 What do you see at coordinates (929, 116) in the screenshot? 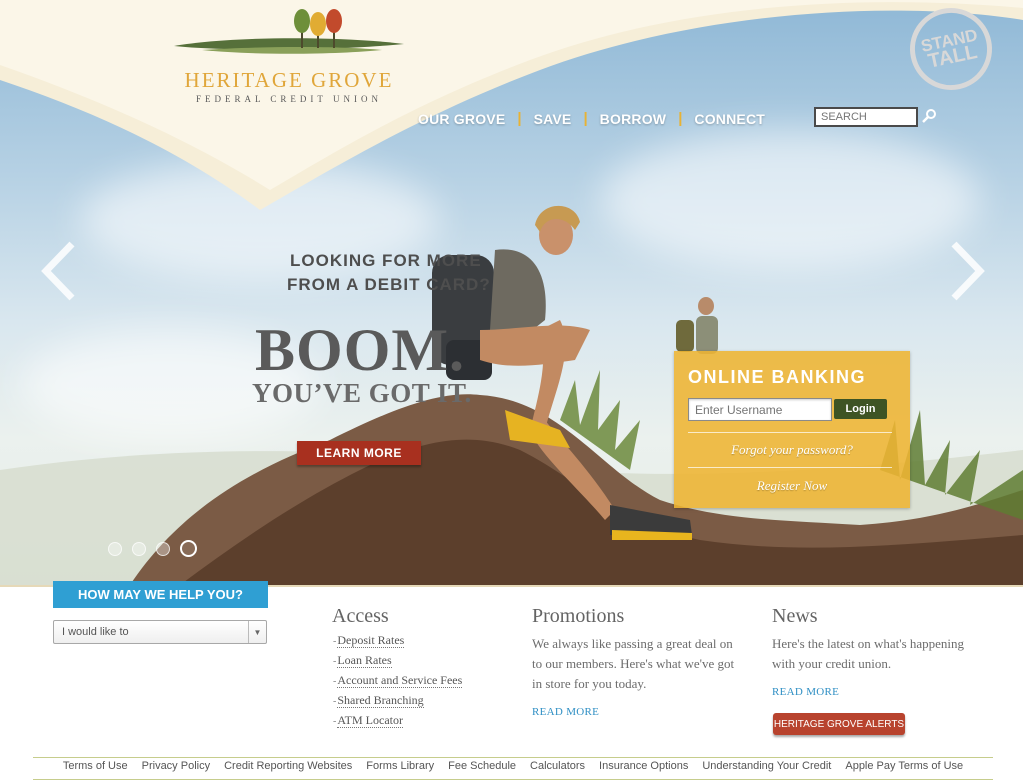
I see `search-icon` at bounding box center [929, 116].